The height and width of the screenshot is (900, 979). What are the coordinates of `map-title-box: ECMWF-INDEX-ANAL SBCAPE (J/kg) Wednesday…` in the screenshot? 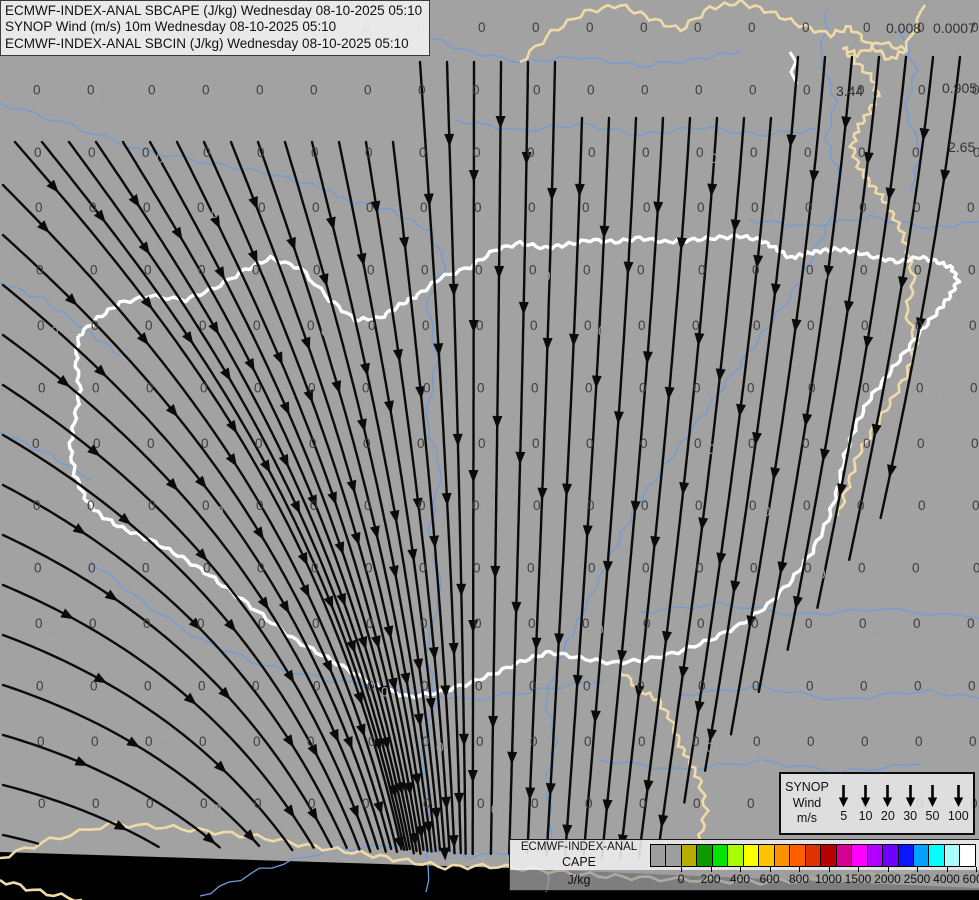 It's located at (215, 28).